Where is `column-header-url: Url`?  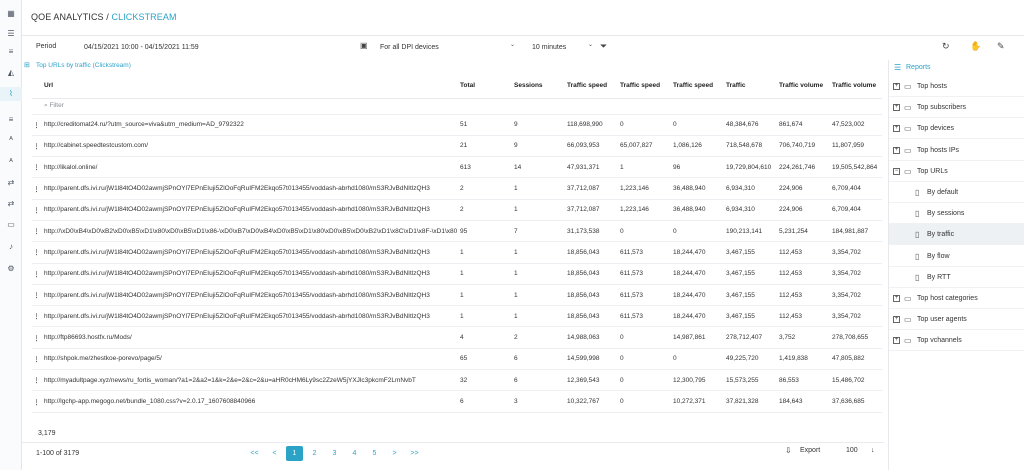
column-header-url: Url is located at coordinates (249, 86).